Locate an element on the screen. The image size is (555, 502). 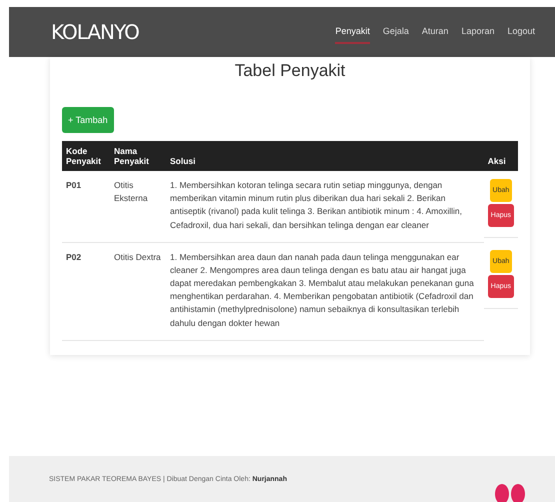
column-header: Solusi is located at coordinates (325, 156).